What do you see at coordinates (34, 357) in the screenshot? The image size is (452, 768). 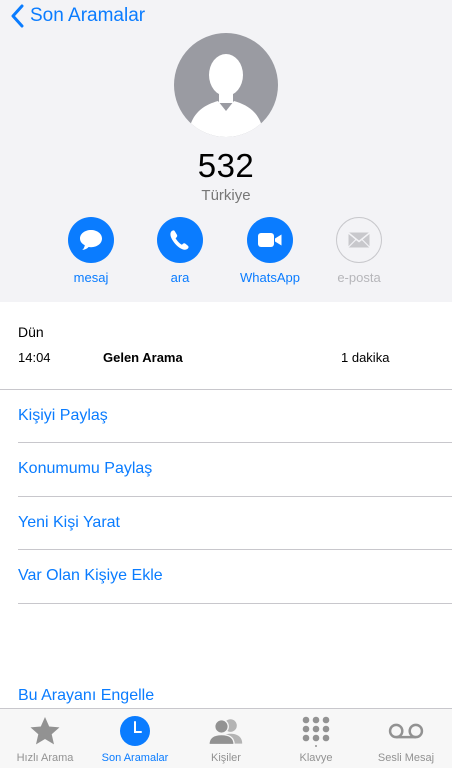 I see `call-time: 14:04` at bounding box center [34, 357].